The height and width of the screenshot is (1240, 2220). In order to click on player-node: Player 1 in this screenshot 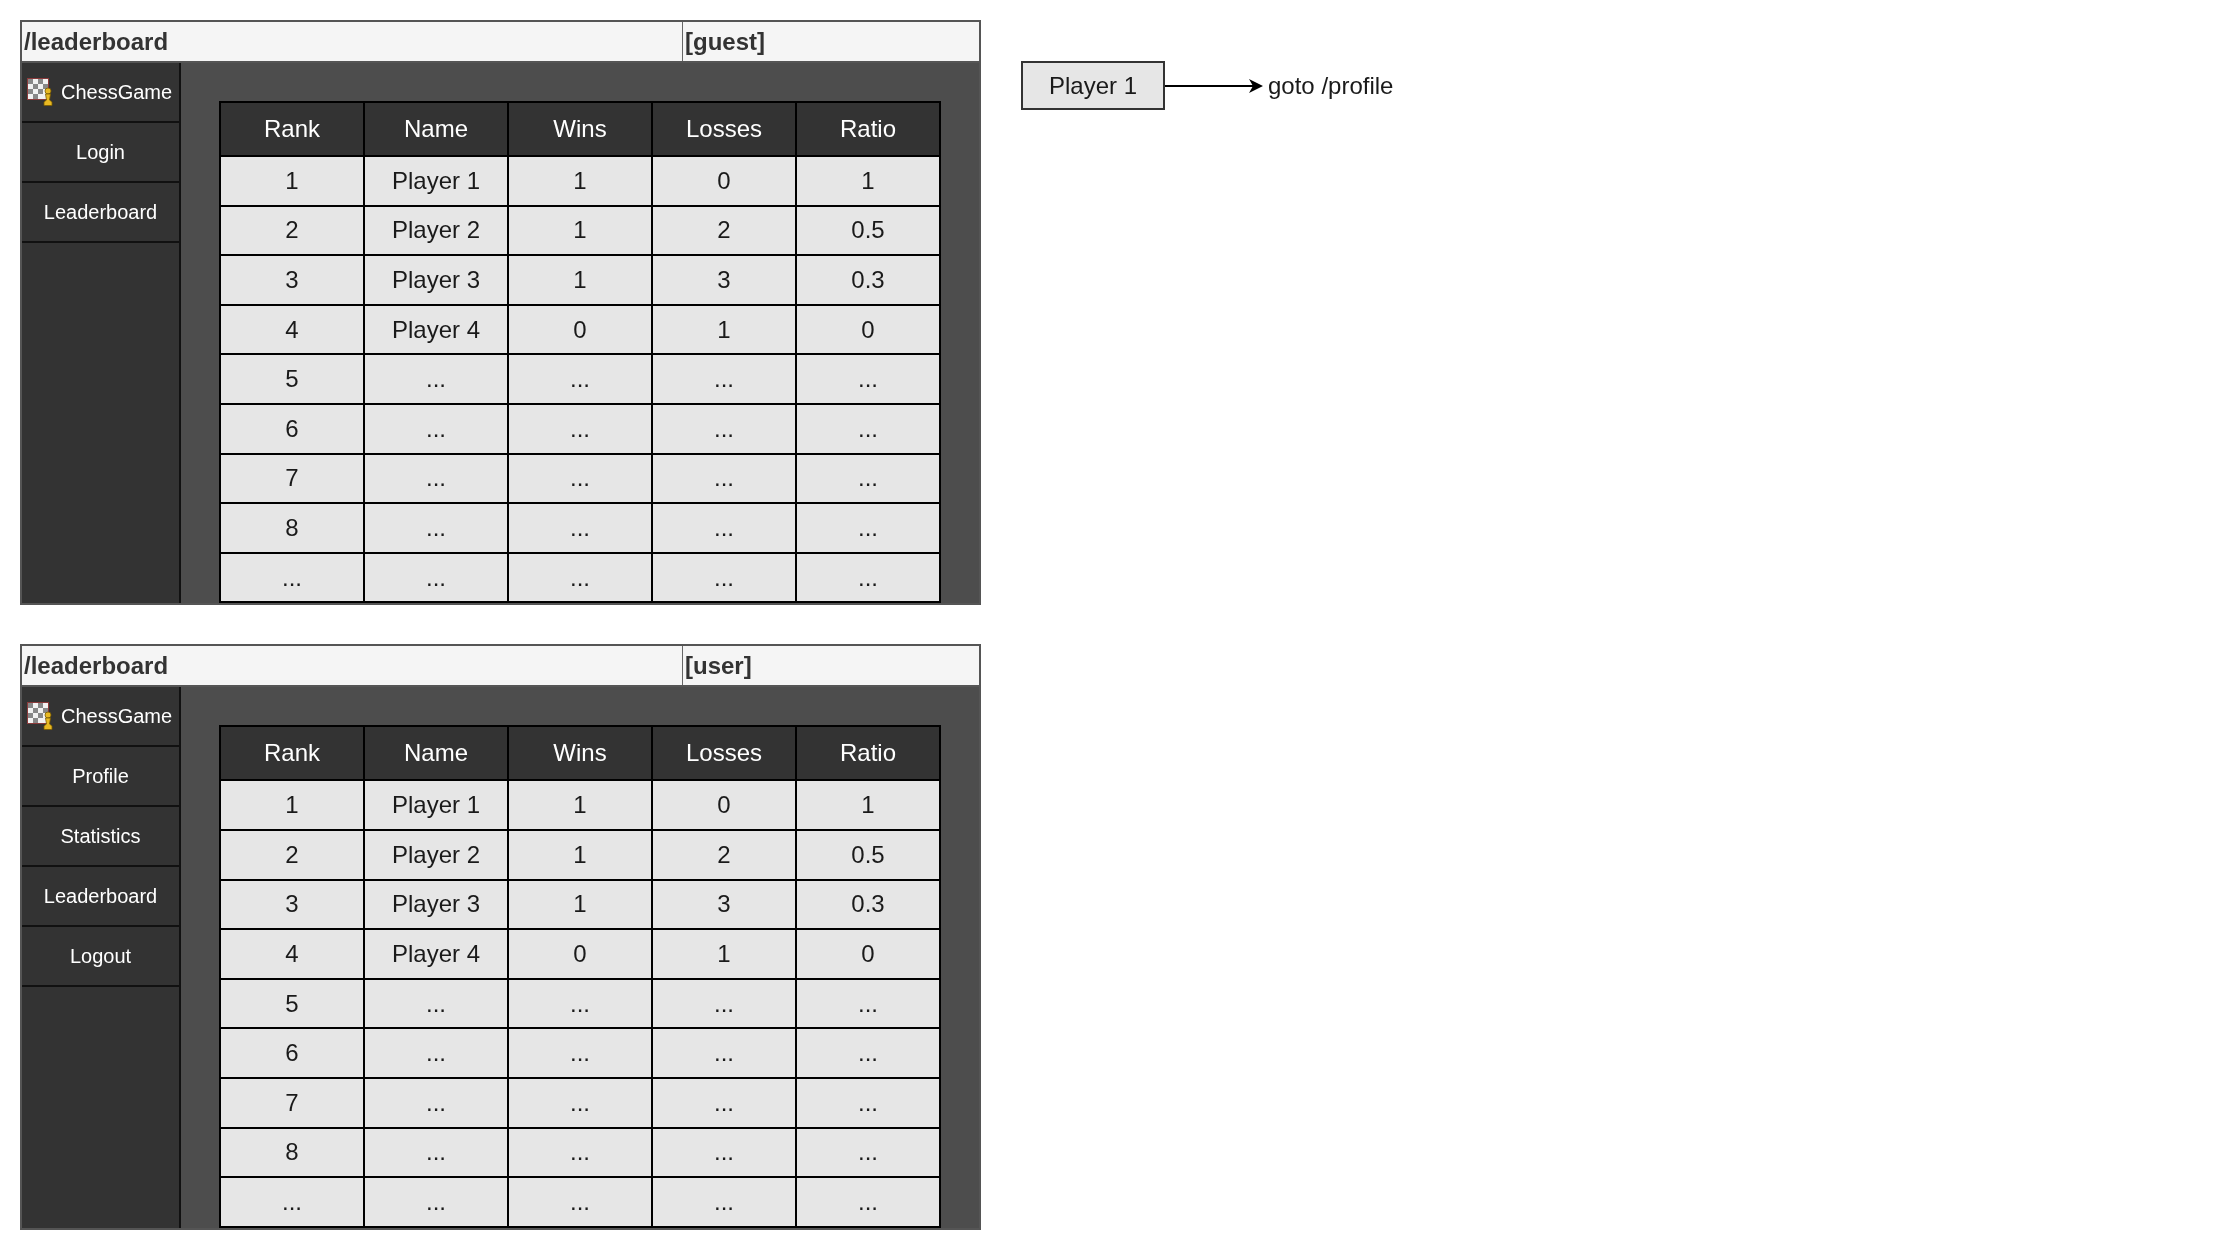, I will do `click(1093, 85)`.